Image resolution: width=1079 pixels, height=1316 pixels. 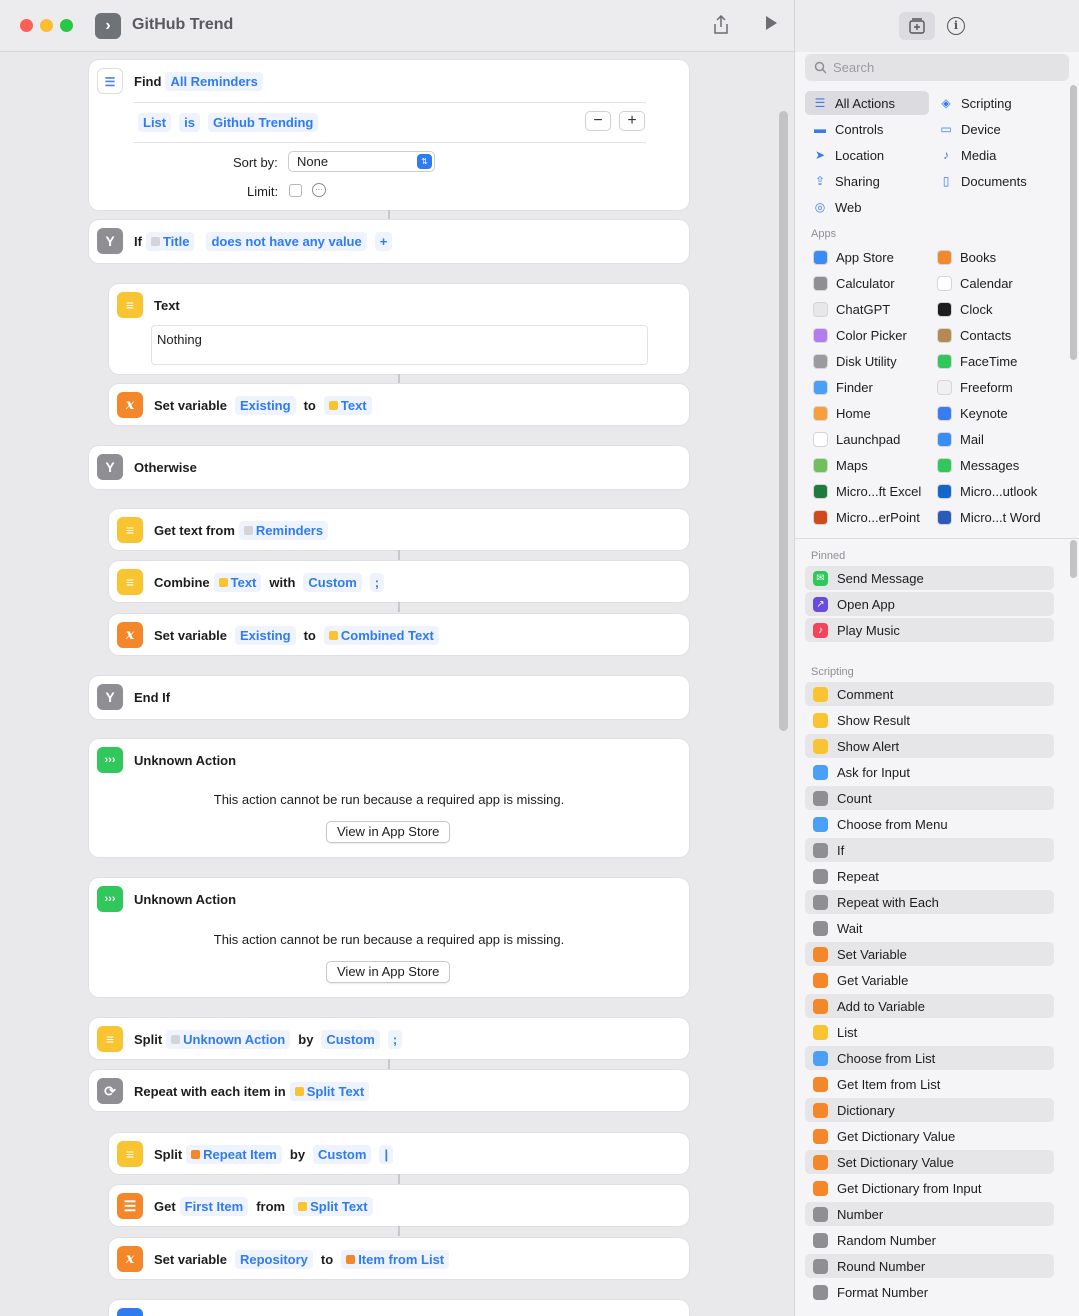 I want to click on variable-value-token: Item from List, so click(x=395, y=1259).